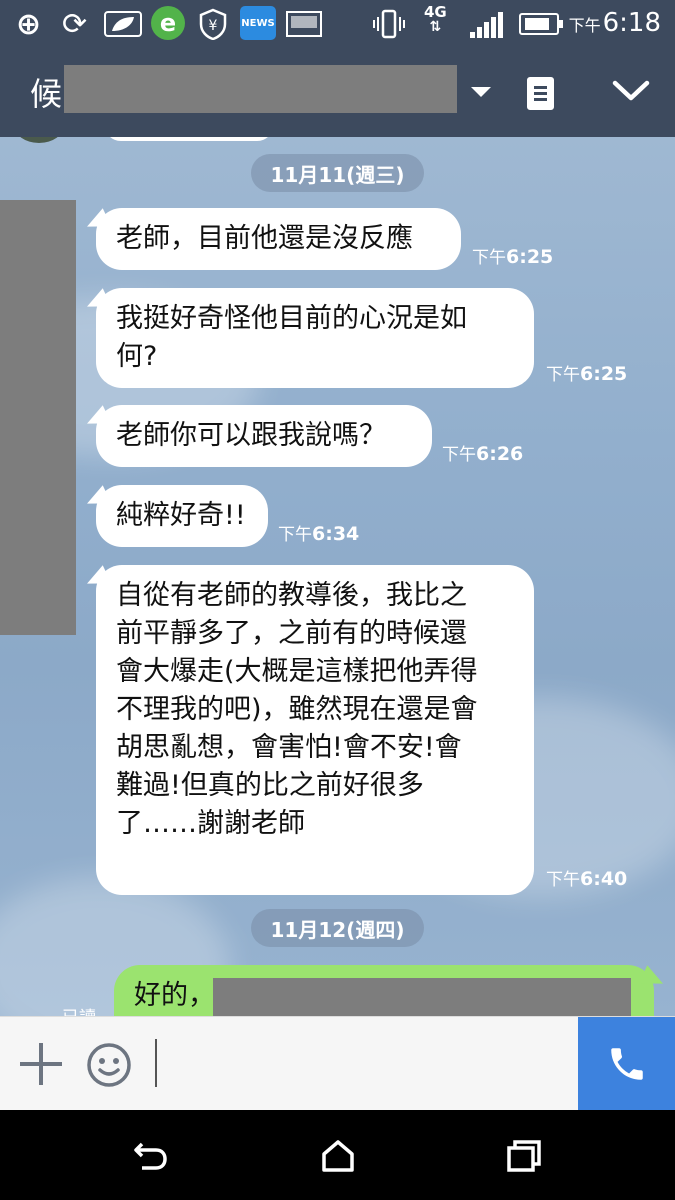 The height and width of the screenshot is (1200, 675). I want to click on avatar, so click(39, 140).